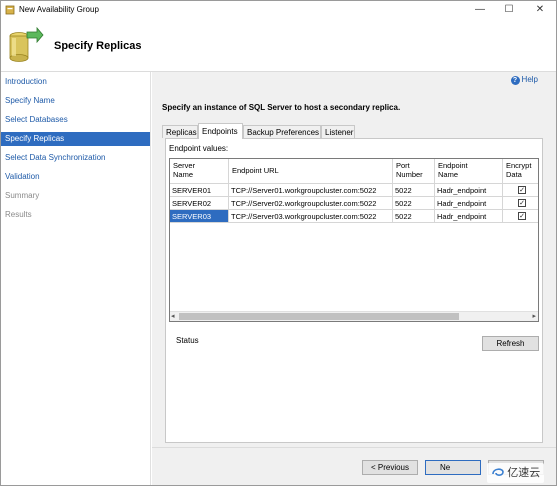 Image resolution: width=557 pixels, height=486 pixels. I want to click on table-row-url-cell: TCP://Server03.workgroupcluster.com:5022, so click(311, 216).